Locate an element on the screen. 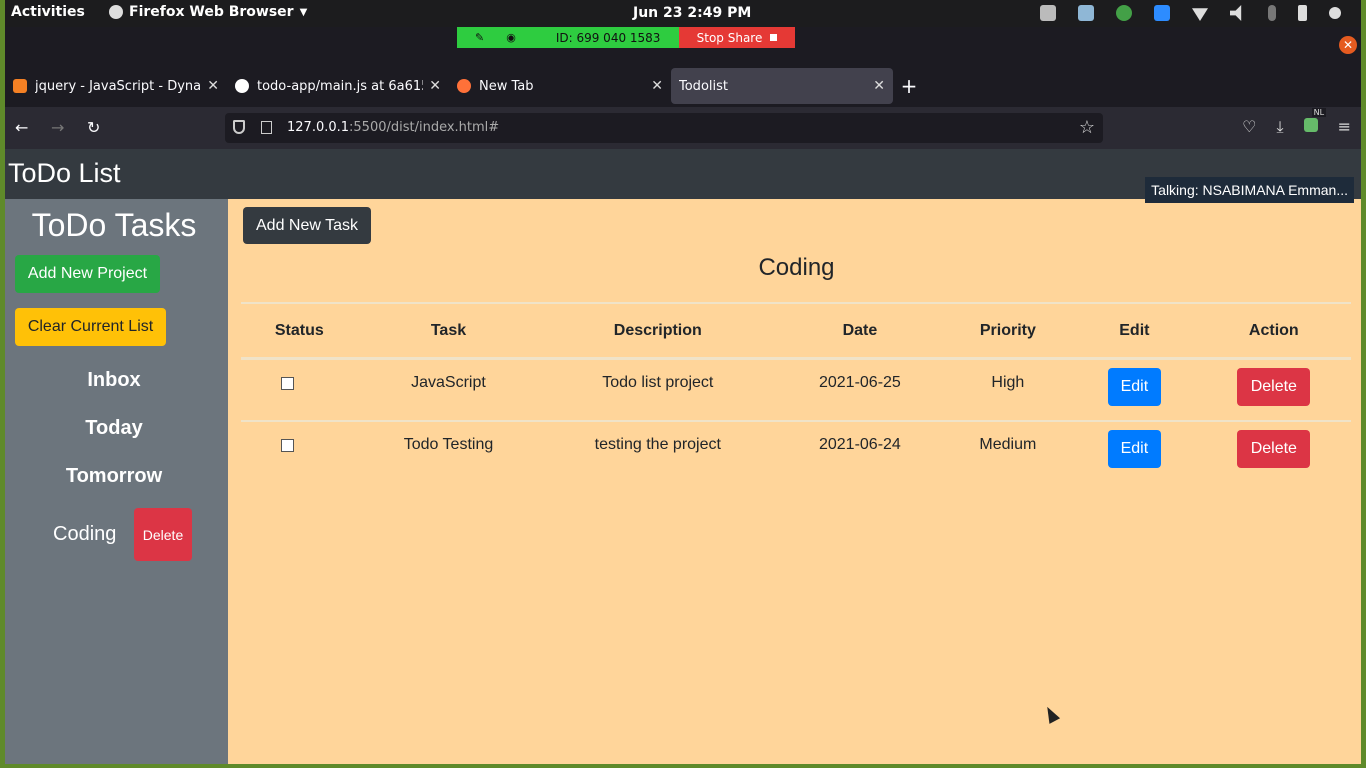  tab-label: jquery - JavaScript - Dynami is located at coordinates (118, 86).